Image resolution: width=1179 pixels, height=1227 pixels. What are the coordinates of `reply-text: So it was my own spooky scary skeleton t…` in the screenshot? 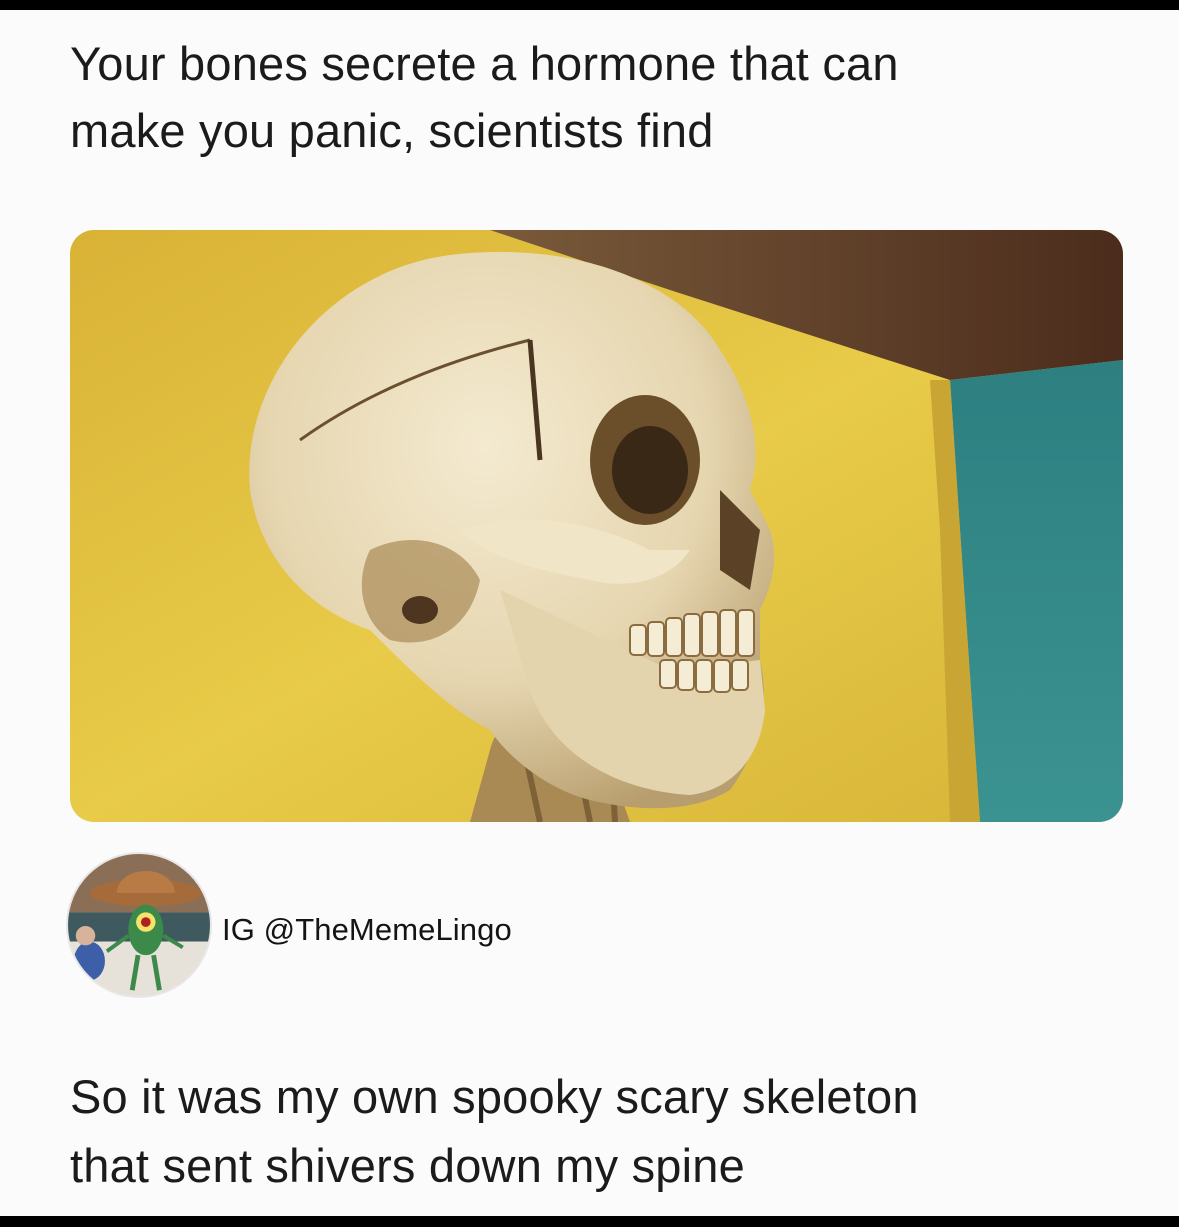 It's located at (600, 1131).